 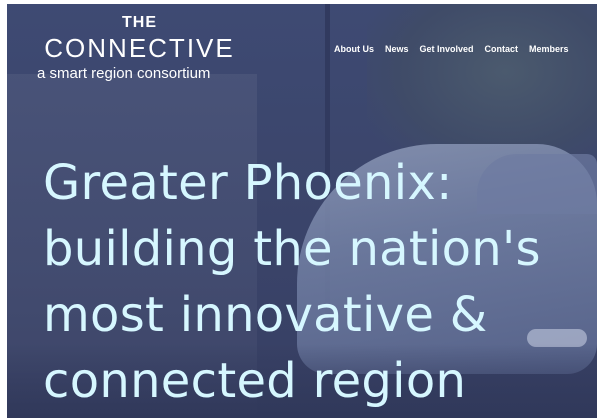 What do you see at coordinates (124, 73) in the screenshot?
I see `logo-tagline: a smart region consortium` at bounding box center [124, 73].